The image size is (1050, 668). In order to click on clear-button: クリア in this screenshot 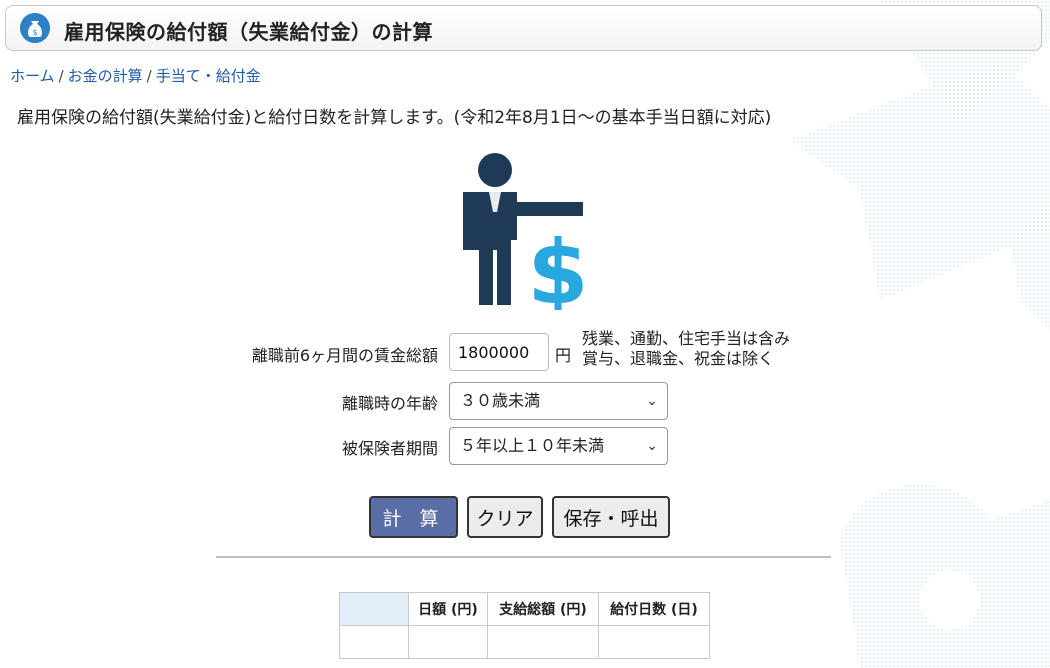, I will do `click(505, 517)`.